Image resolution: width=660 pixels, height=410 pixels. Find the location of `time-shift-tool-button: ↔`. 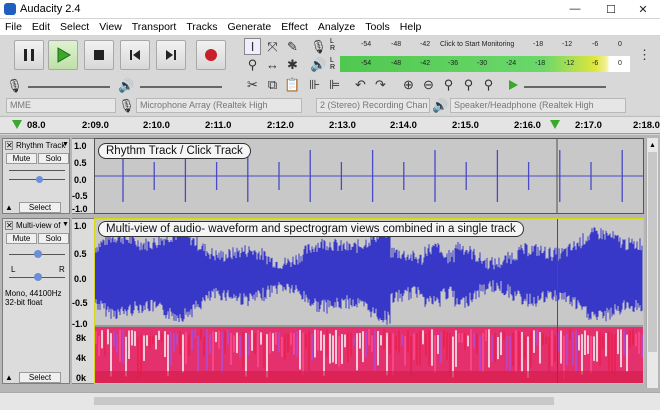

time-shift-tool-button: ↔ is located at coordinates (272, 64).